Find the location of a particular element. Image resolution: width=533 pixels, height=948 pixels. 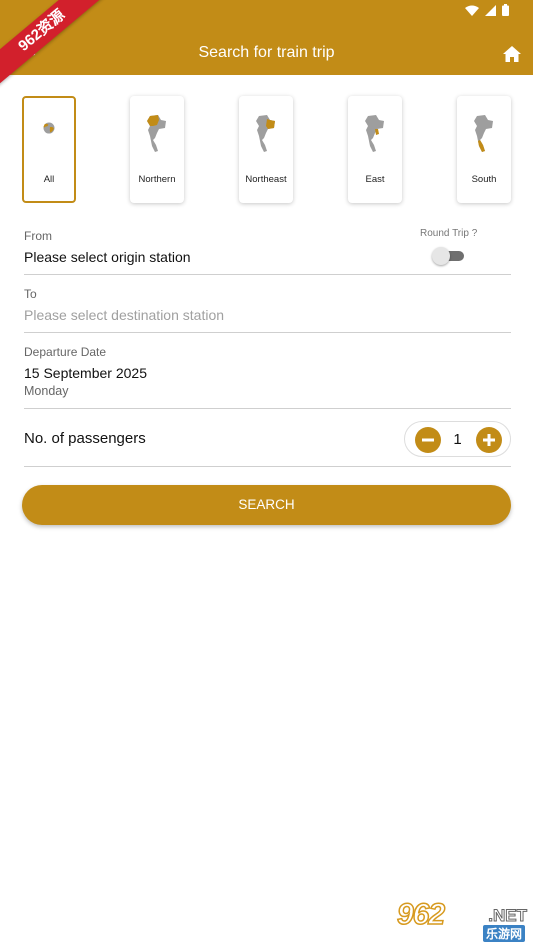

region-label: Northern is located at coordinates (157, 179).